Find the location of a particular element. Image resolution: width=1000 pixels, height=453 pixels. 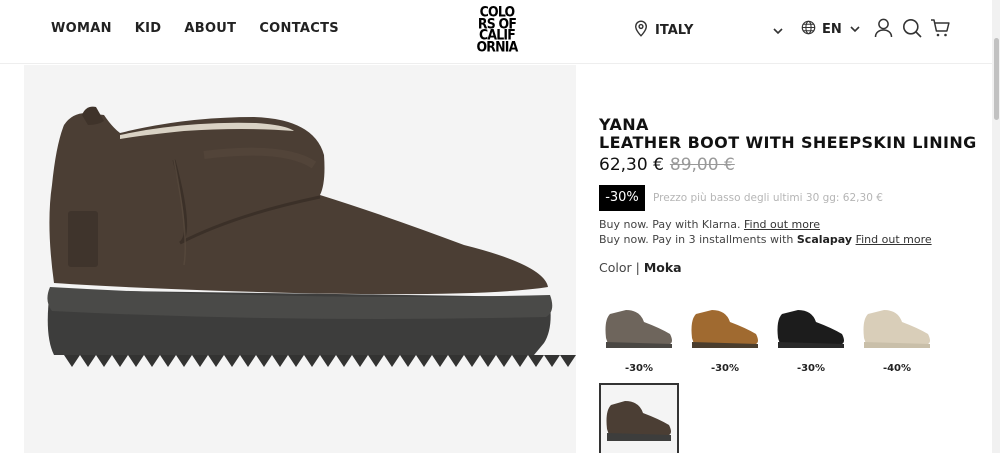

variant-discount: -40% is located at coordinates (897, 368).